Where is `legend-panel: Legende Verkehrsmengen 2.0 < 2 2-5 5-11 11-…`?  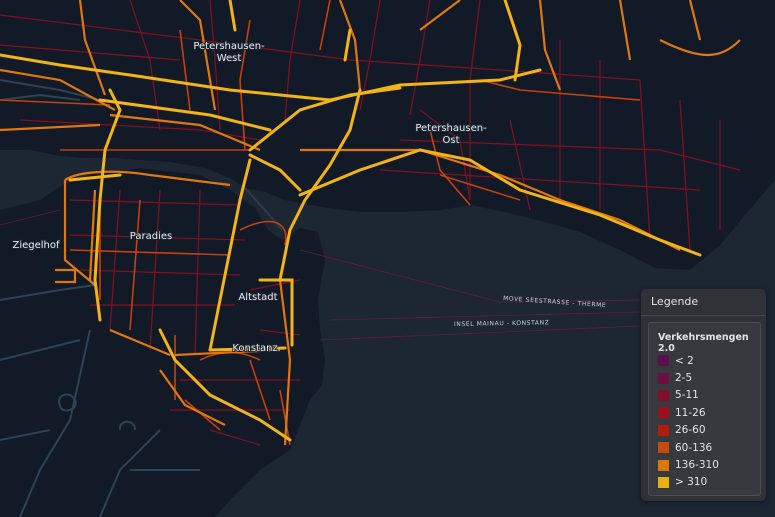
legend-panel: Legende Verkehrsmengen 2.0 < 2 2-5 5-11 11-… is located at coordinates (703, 395).